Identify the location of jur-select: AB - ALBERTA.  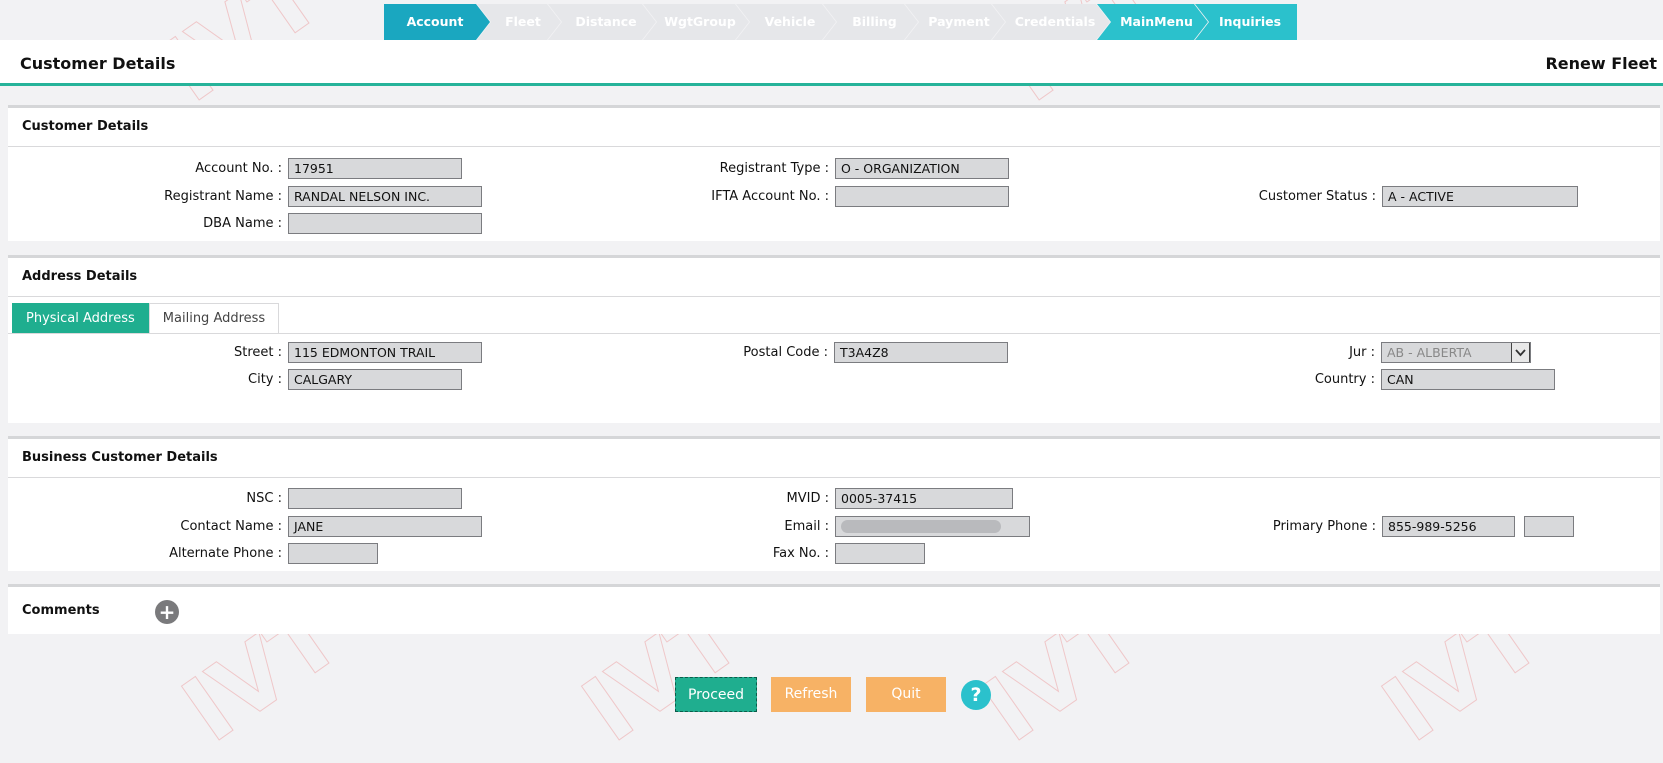
(1456, 352).